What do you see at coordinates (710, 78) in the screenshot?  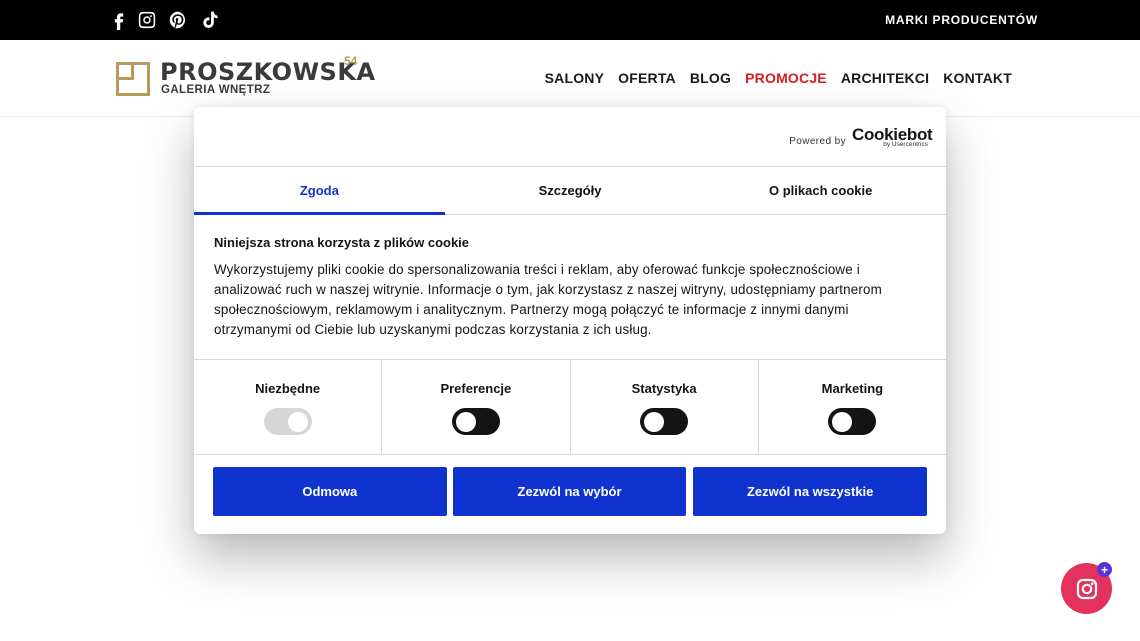 I see `nav-item-blog: BLOG` at bounding box center [710, 78].